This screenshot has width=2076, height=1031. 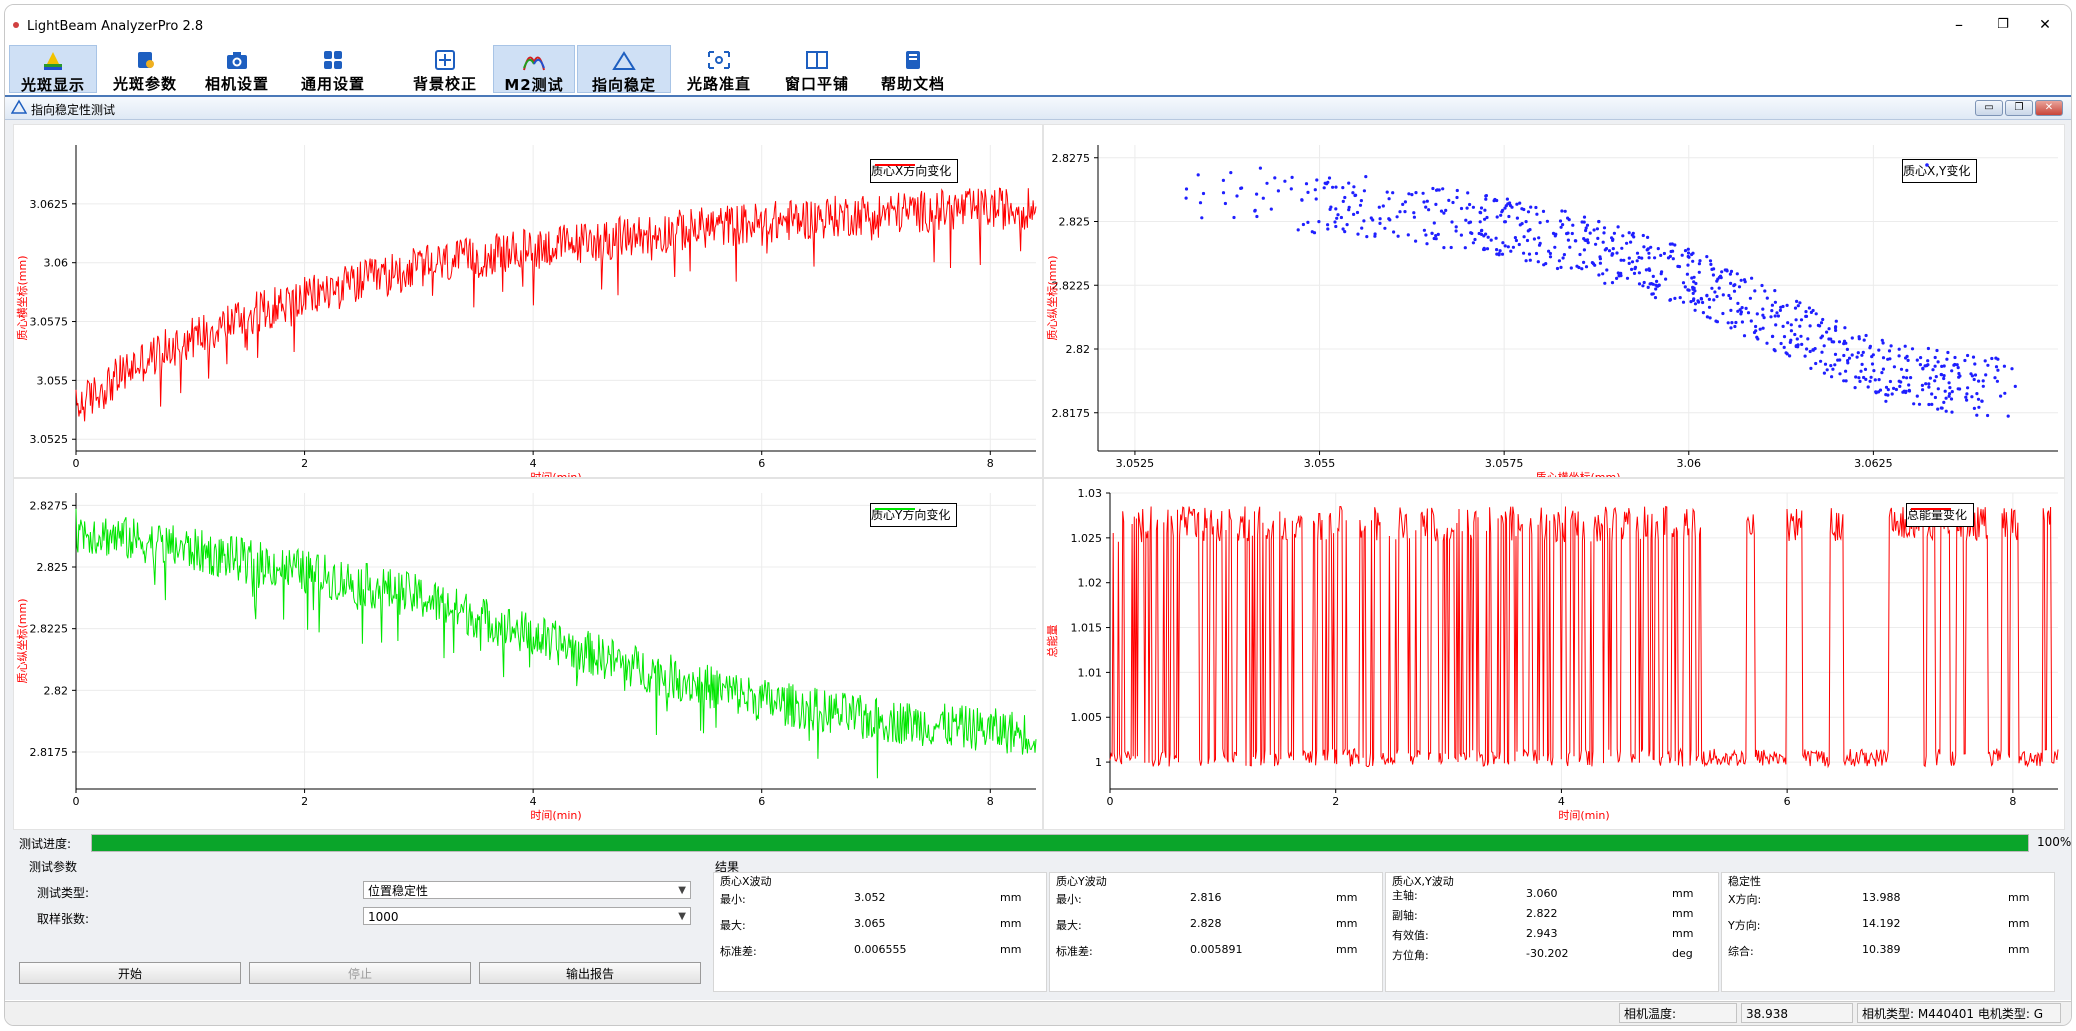 What do you see at coordinates (1600, 292) in the screenshot?
I see `scatter-points` at bounding box center [1600, 292].